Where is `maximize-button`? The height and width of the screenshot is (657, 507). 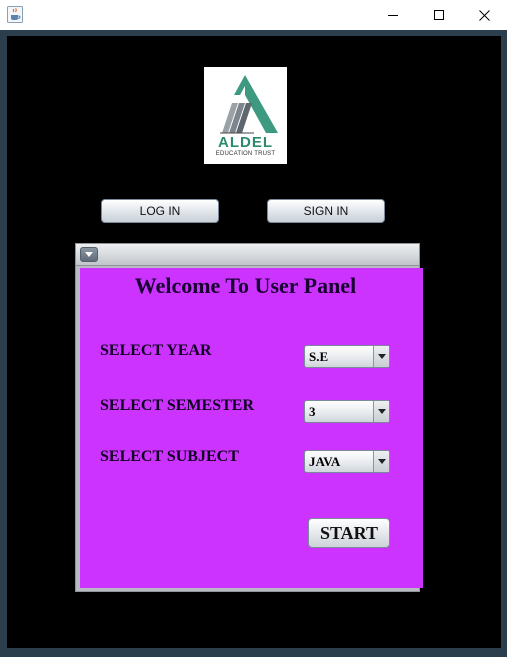 maximize-button is located at coordinates (439, 15).